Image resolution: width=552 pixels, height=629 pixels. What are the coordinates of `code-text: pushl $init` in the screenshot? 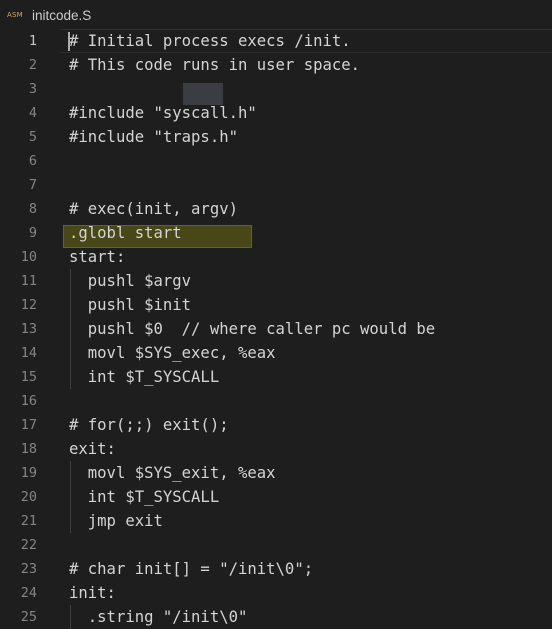 It's located at (130, 305).